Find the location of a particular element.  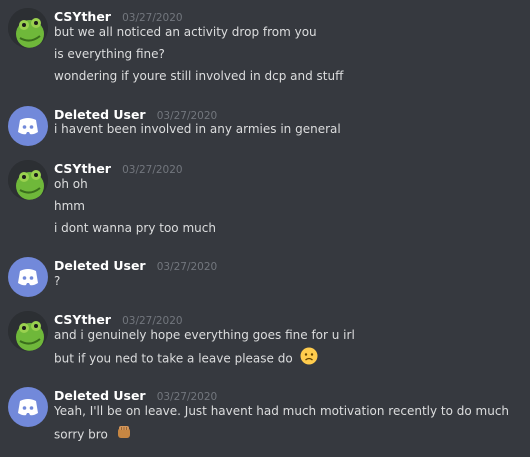

message-text: is everything fine? is located at coordinates (109, 54).